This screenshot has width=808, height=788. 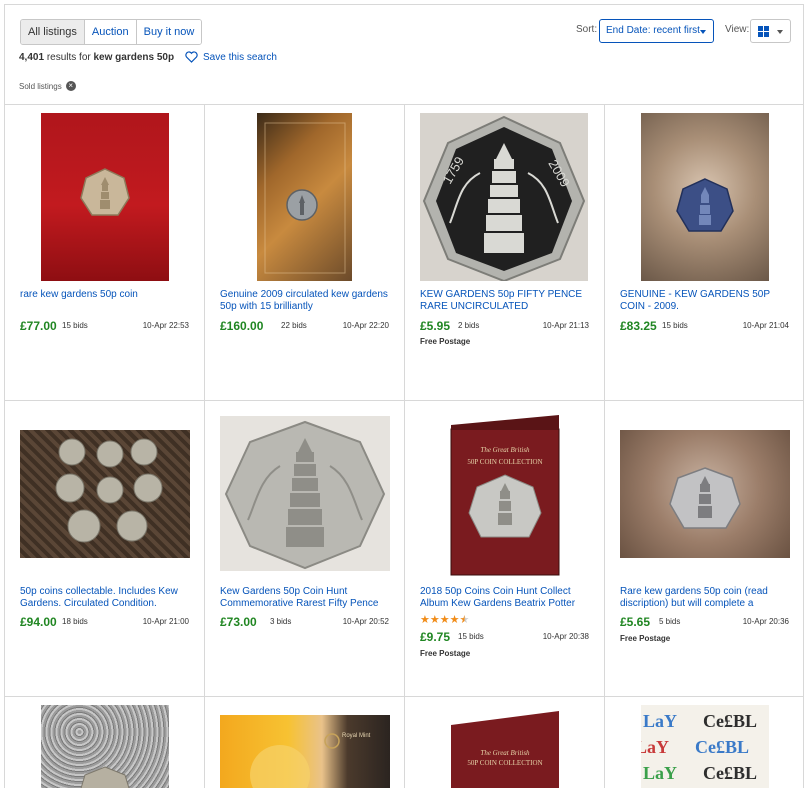 I want to click on royal-mint-logo-text: Royal Mint, so click(x=356, y=736).